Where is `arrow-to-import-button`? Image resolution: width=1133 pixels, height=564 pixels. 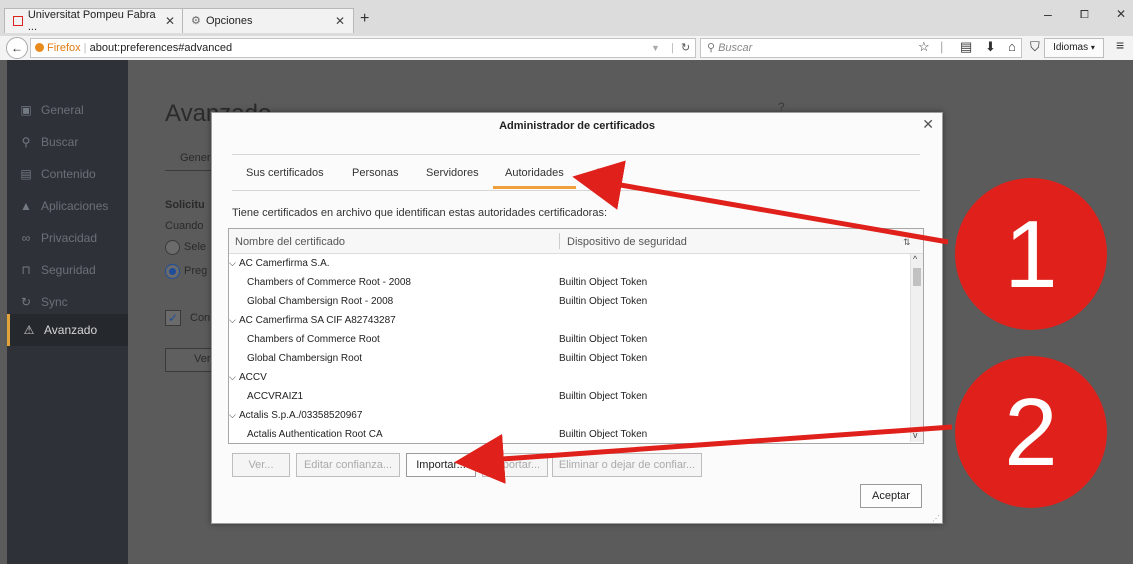
arrow-to-import-button is located at coordinates (703, 454).